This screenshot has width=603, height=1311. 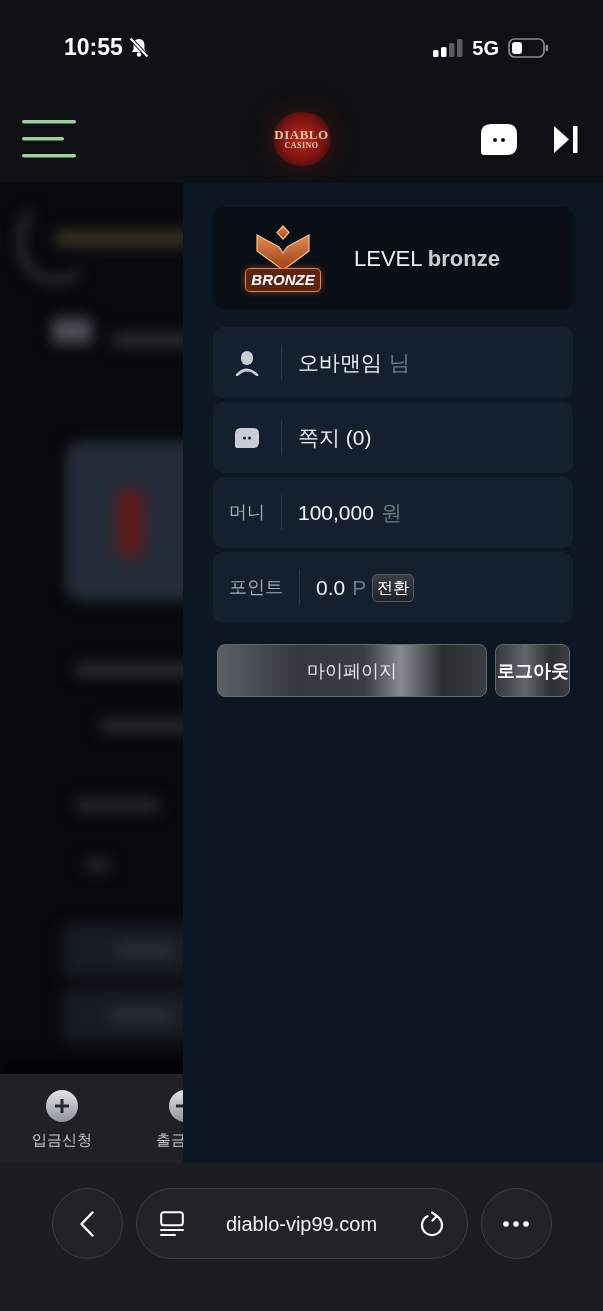 What do you see at coordinates (62, 1140) in the screenshot?
I see `nav-label: 입금신청` at bounding box center [62, 1140].